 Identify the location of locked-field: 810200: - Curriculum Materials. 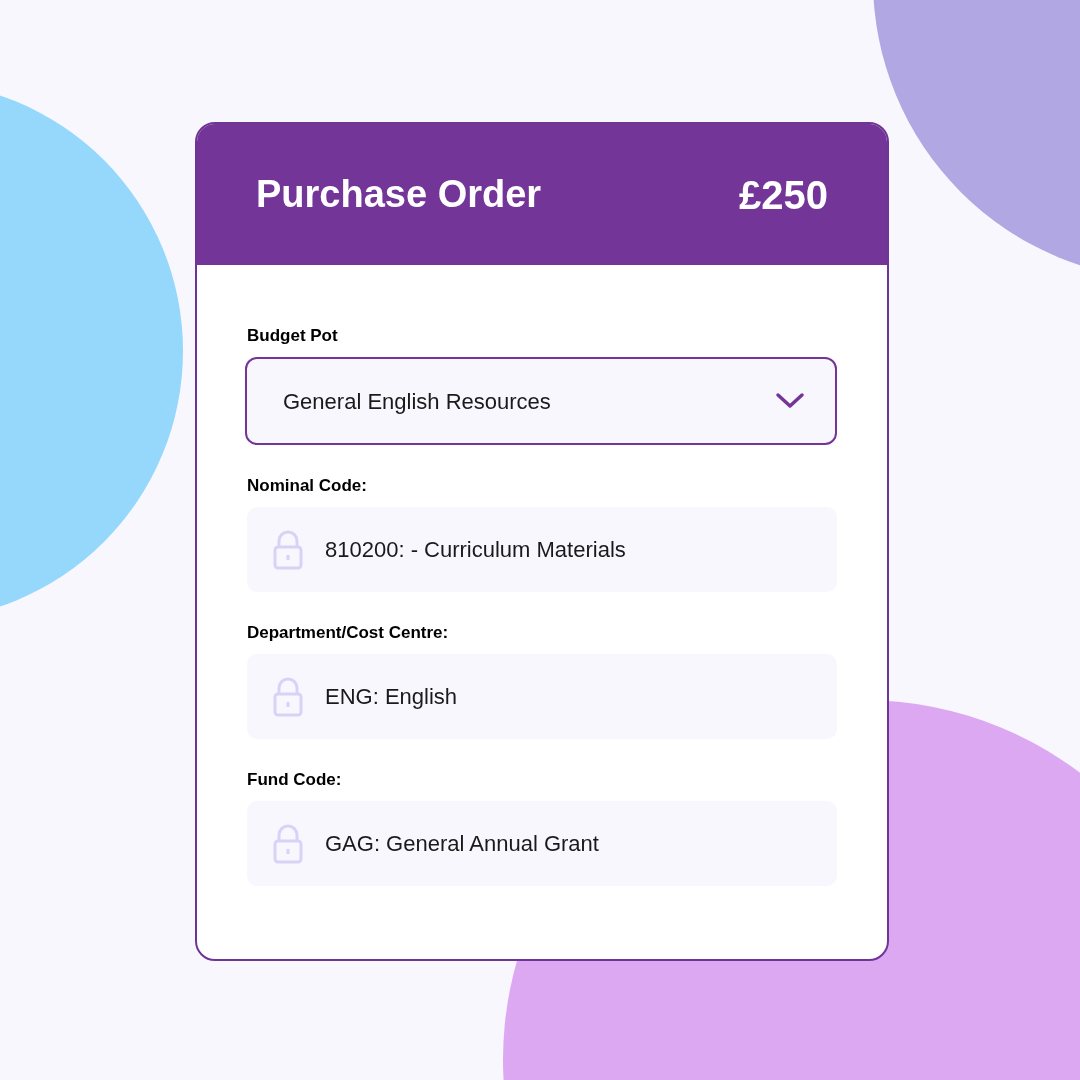
(542, 549).